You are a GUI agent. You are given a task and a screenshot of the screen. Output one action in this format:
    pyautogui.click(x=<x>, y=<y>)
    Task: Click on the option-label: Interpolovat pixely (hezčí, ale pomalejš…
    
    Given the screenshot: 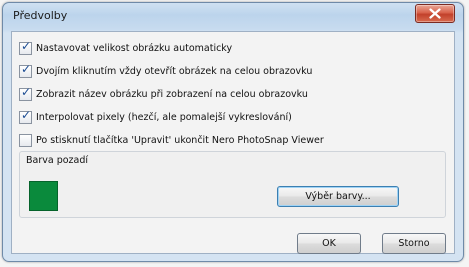 What is the action you would take?
    pyautogui.click(x=164, y=117)
    